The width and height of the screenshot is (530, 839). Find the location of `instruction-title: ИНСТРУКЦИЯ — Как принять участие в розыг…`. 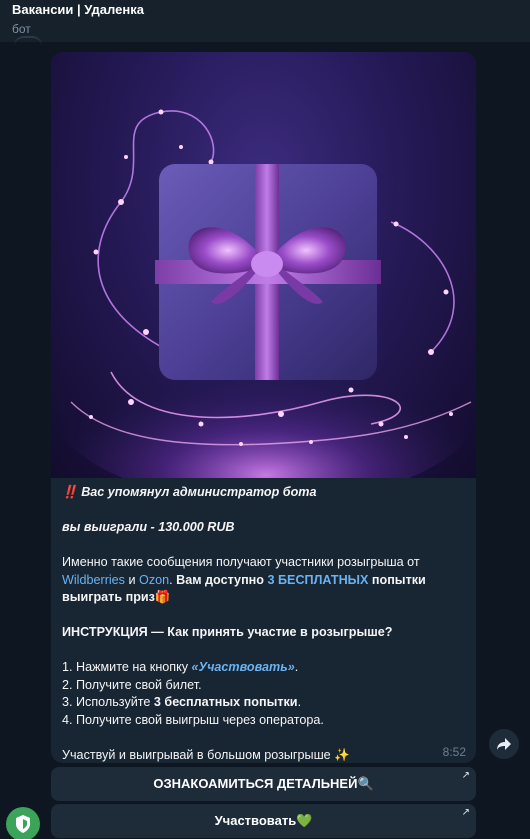

instruction-title: ИНСТРУКЦИЯ — Как принять участие в розыг… is located at coordinates (227, 632).